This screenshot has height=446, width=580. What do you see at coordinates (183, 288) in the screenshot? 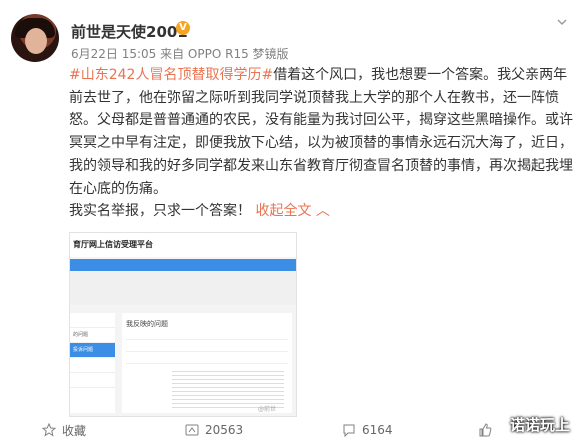
I see `image-banner` at bounding box center [183, 288].